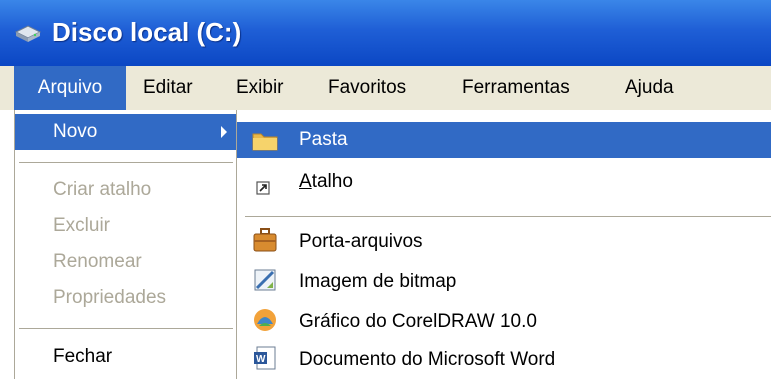  Describe the element at coordinates (75, 131) in the screenshot. I see `file-menu-item-label: Novo` at that location.